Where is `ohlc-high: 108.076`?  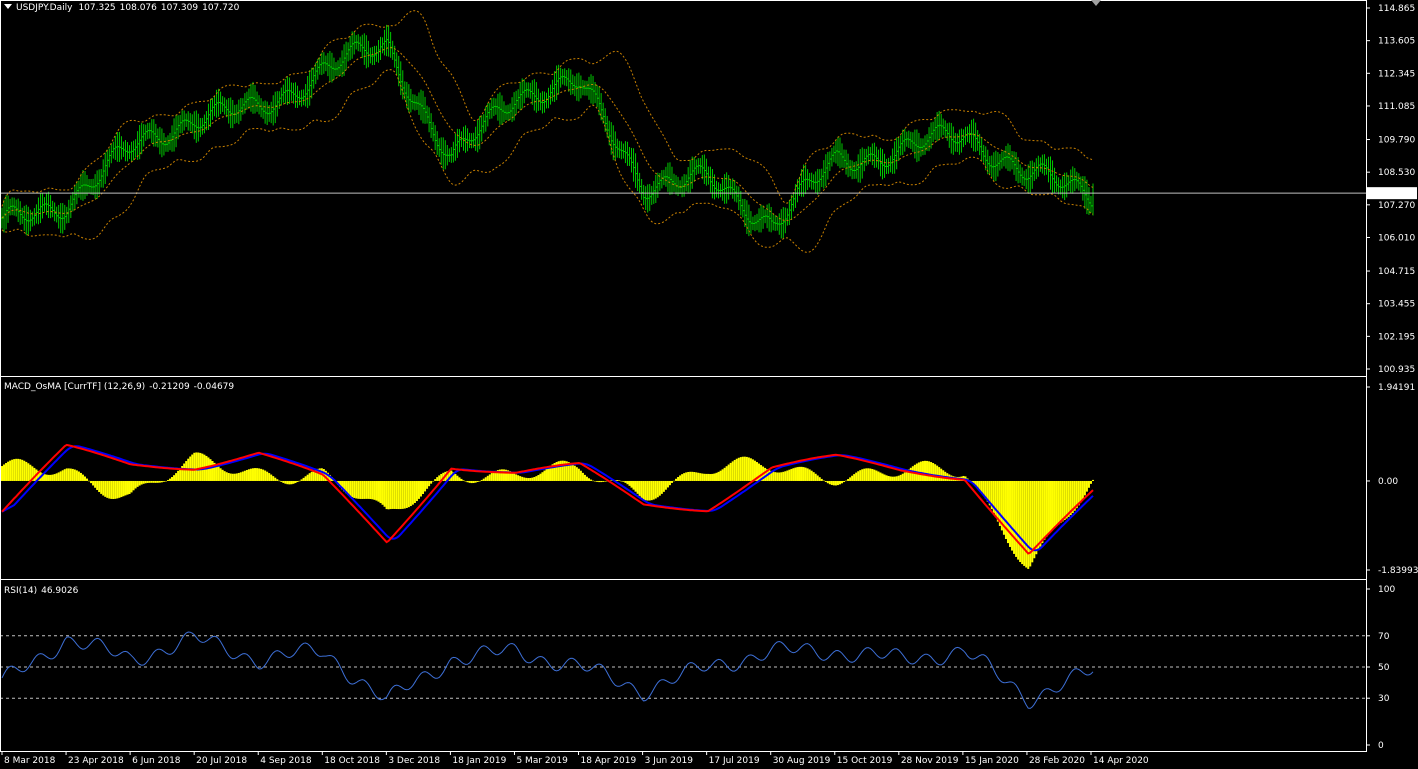
ohlc-high: 108.076 is located at coordinates (138, 8).